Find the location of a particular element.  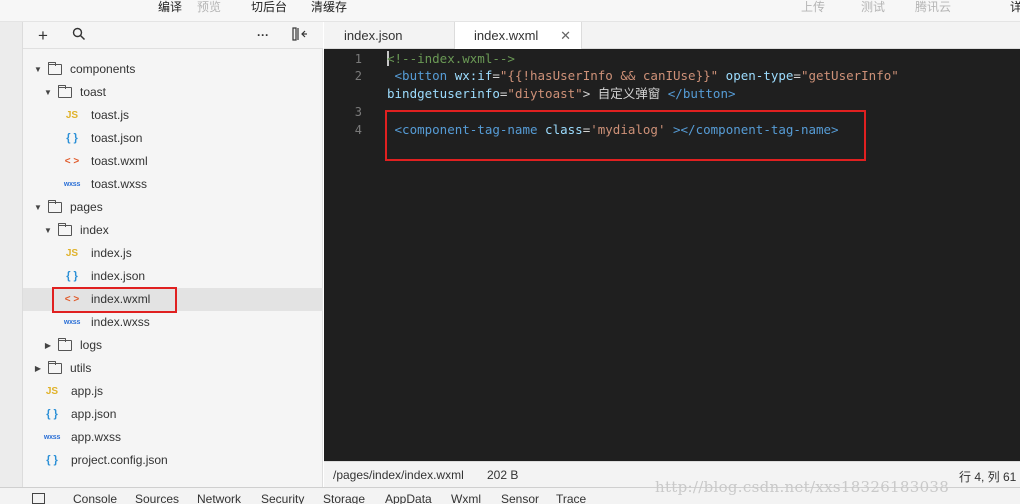

tab-sensor: Sensor is located at coordinates (520, 498).